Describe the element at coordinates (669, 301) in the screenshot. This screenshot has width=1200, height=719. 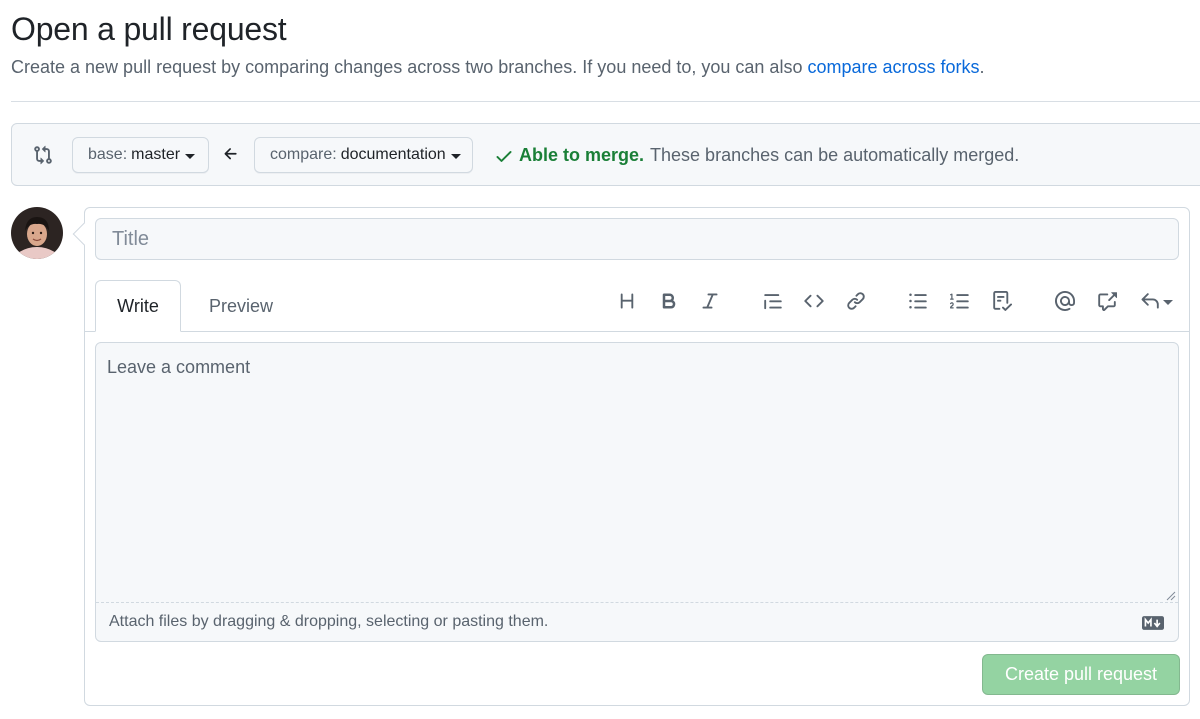
I see `bold-icon` at that location.